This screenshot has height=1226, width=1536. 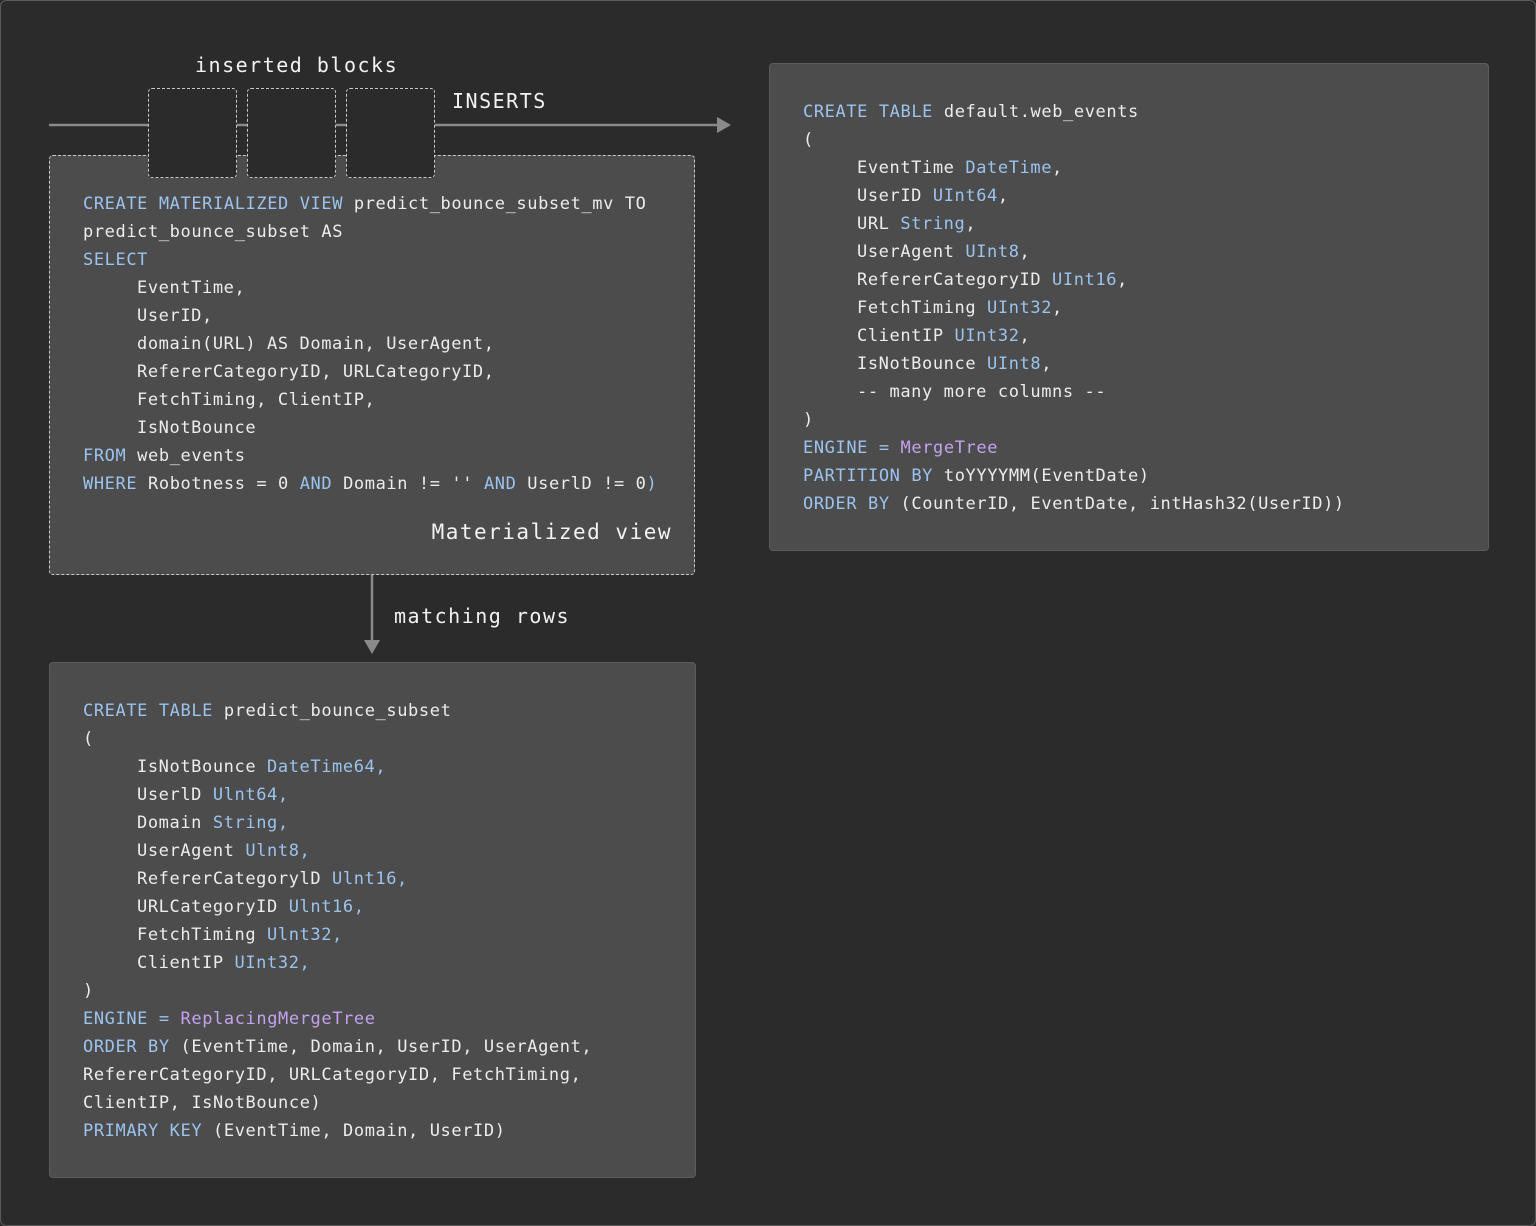 What do you see at coordinates (499, 101) in the screenshot?
I see `inserts-label: INSERTS` at bounding box center [499, 101].